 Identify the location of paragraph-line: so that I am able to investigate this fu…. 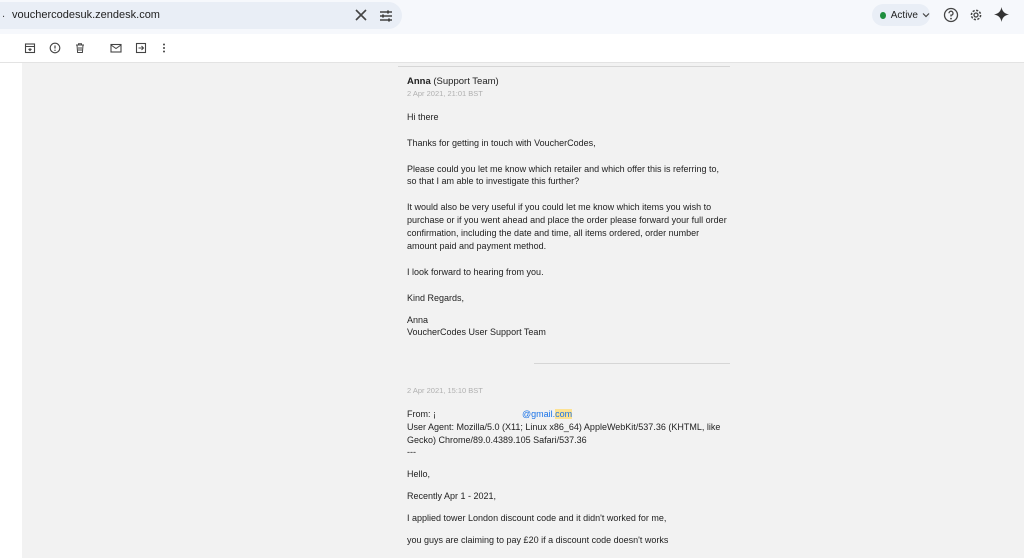
(493, 181).